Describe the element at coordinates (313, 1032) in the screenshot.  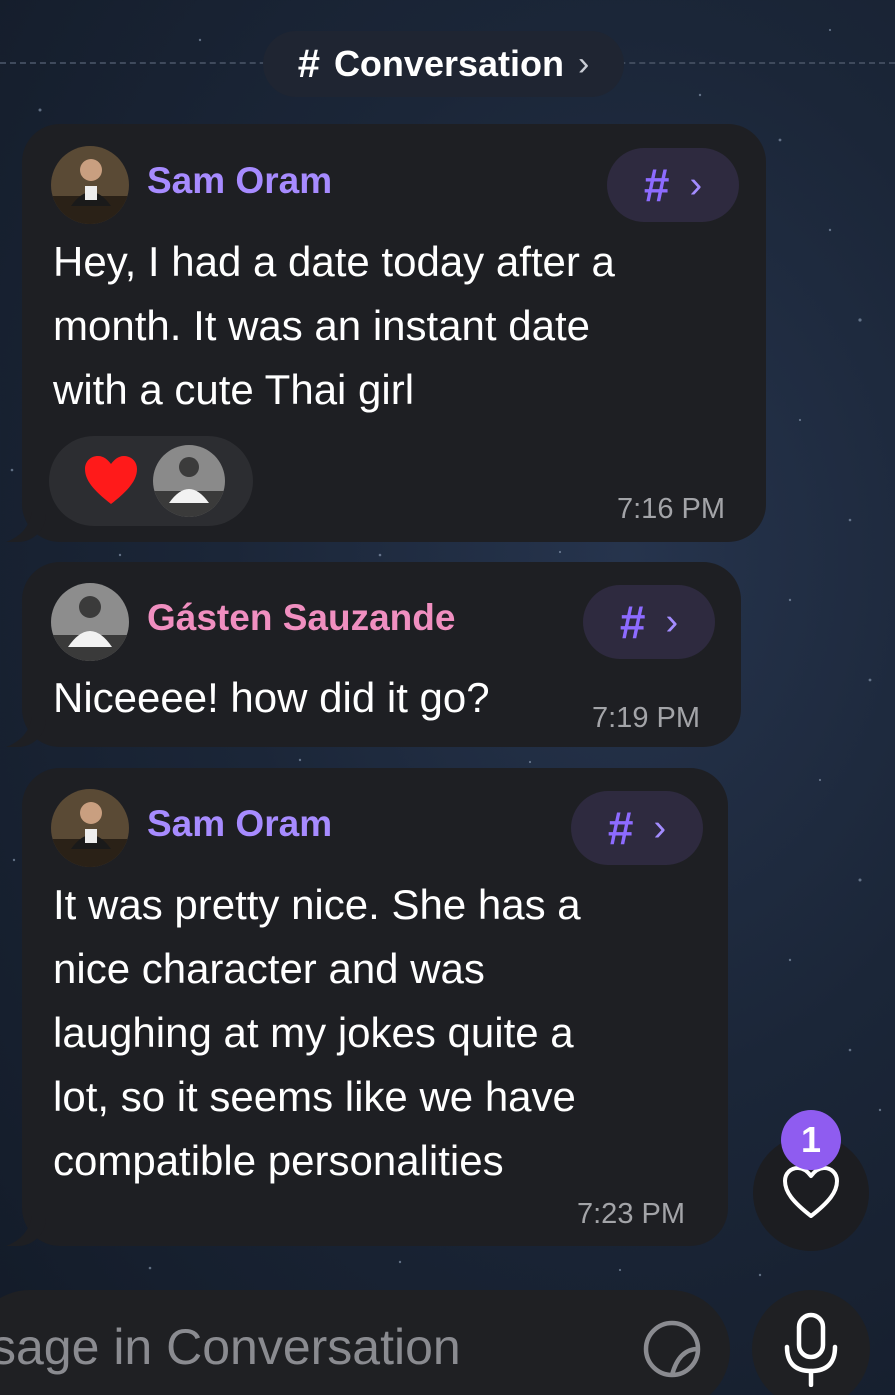
I see `message-line: laughing at my jokes quite a` at that location.